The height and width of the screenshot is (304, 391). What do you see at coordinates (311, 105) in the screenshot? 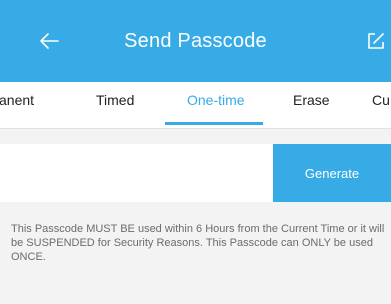
I see `tab-erase: Erase` at bounding box center [311, 105].